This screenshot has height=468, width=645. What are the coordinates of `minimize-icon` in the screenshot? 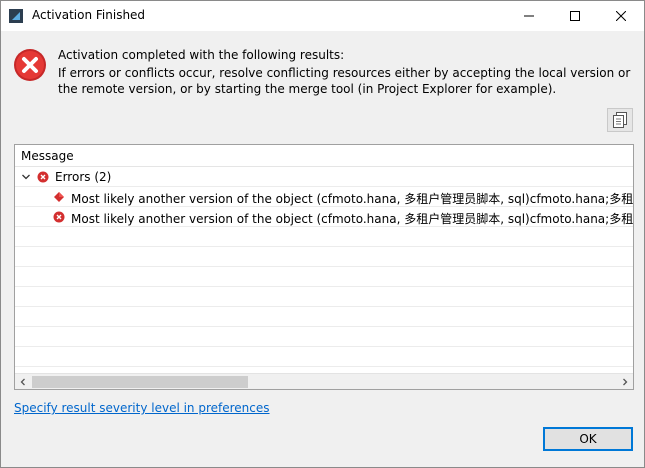 It's located at (529, 16).